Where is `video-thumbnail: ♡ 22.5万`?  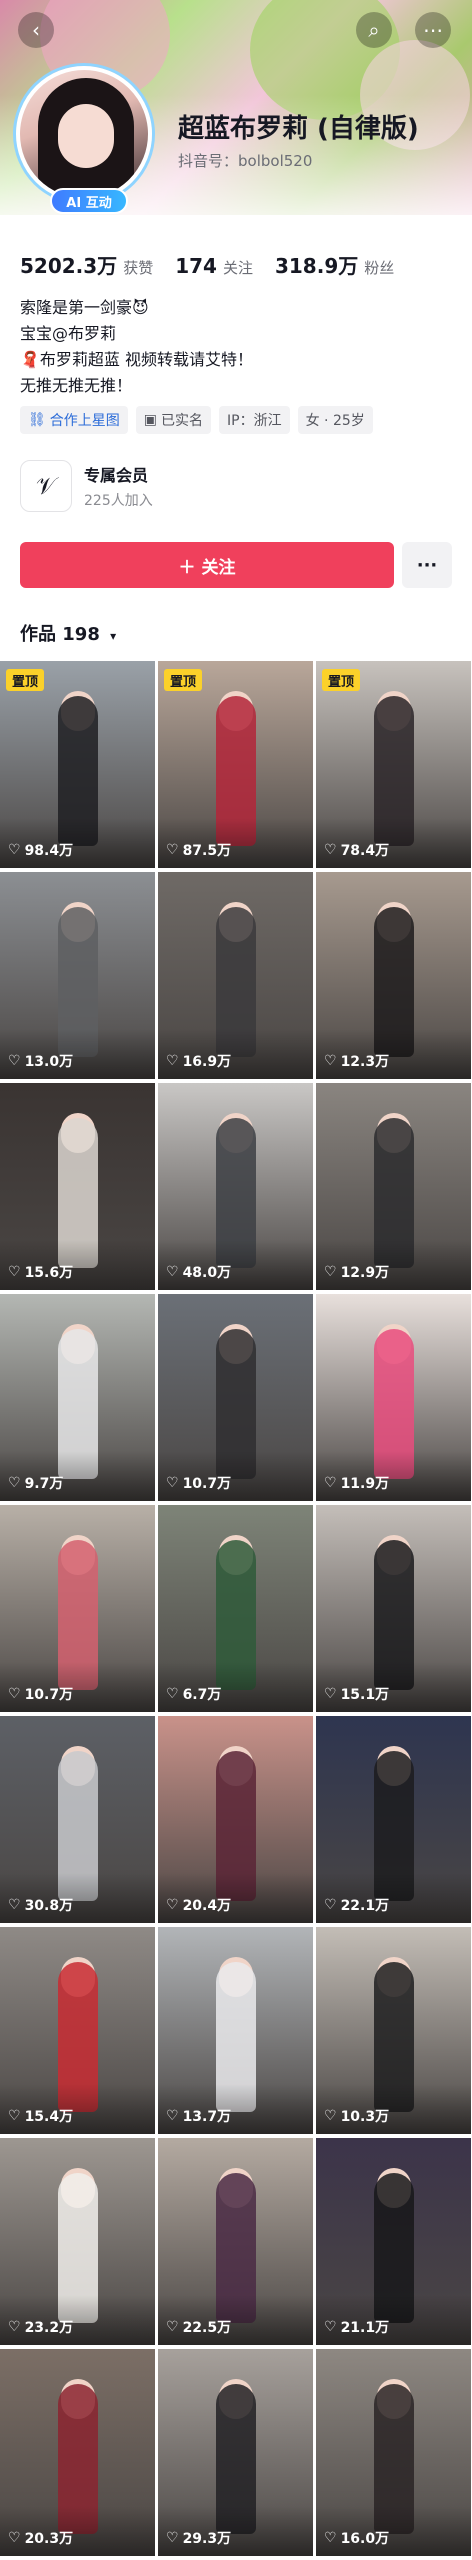 video-thumbnail: ♡ 22.5万 is located at coordinates (235, 2241).